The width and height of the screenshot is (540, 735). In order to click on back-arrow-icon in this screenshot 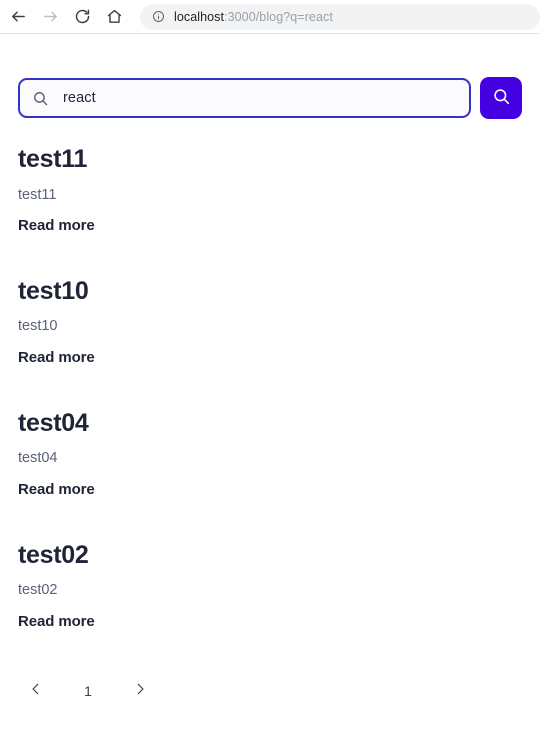, I will do `click(18, 16)`.